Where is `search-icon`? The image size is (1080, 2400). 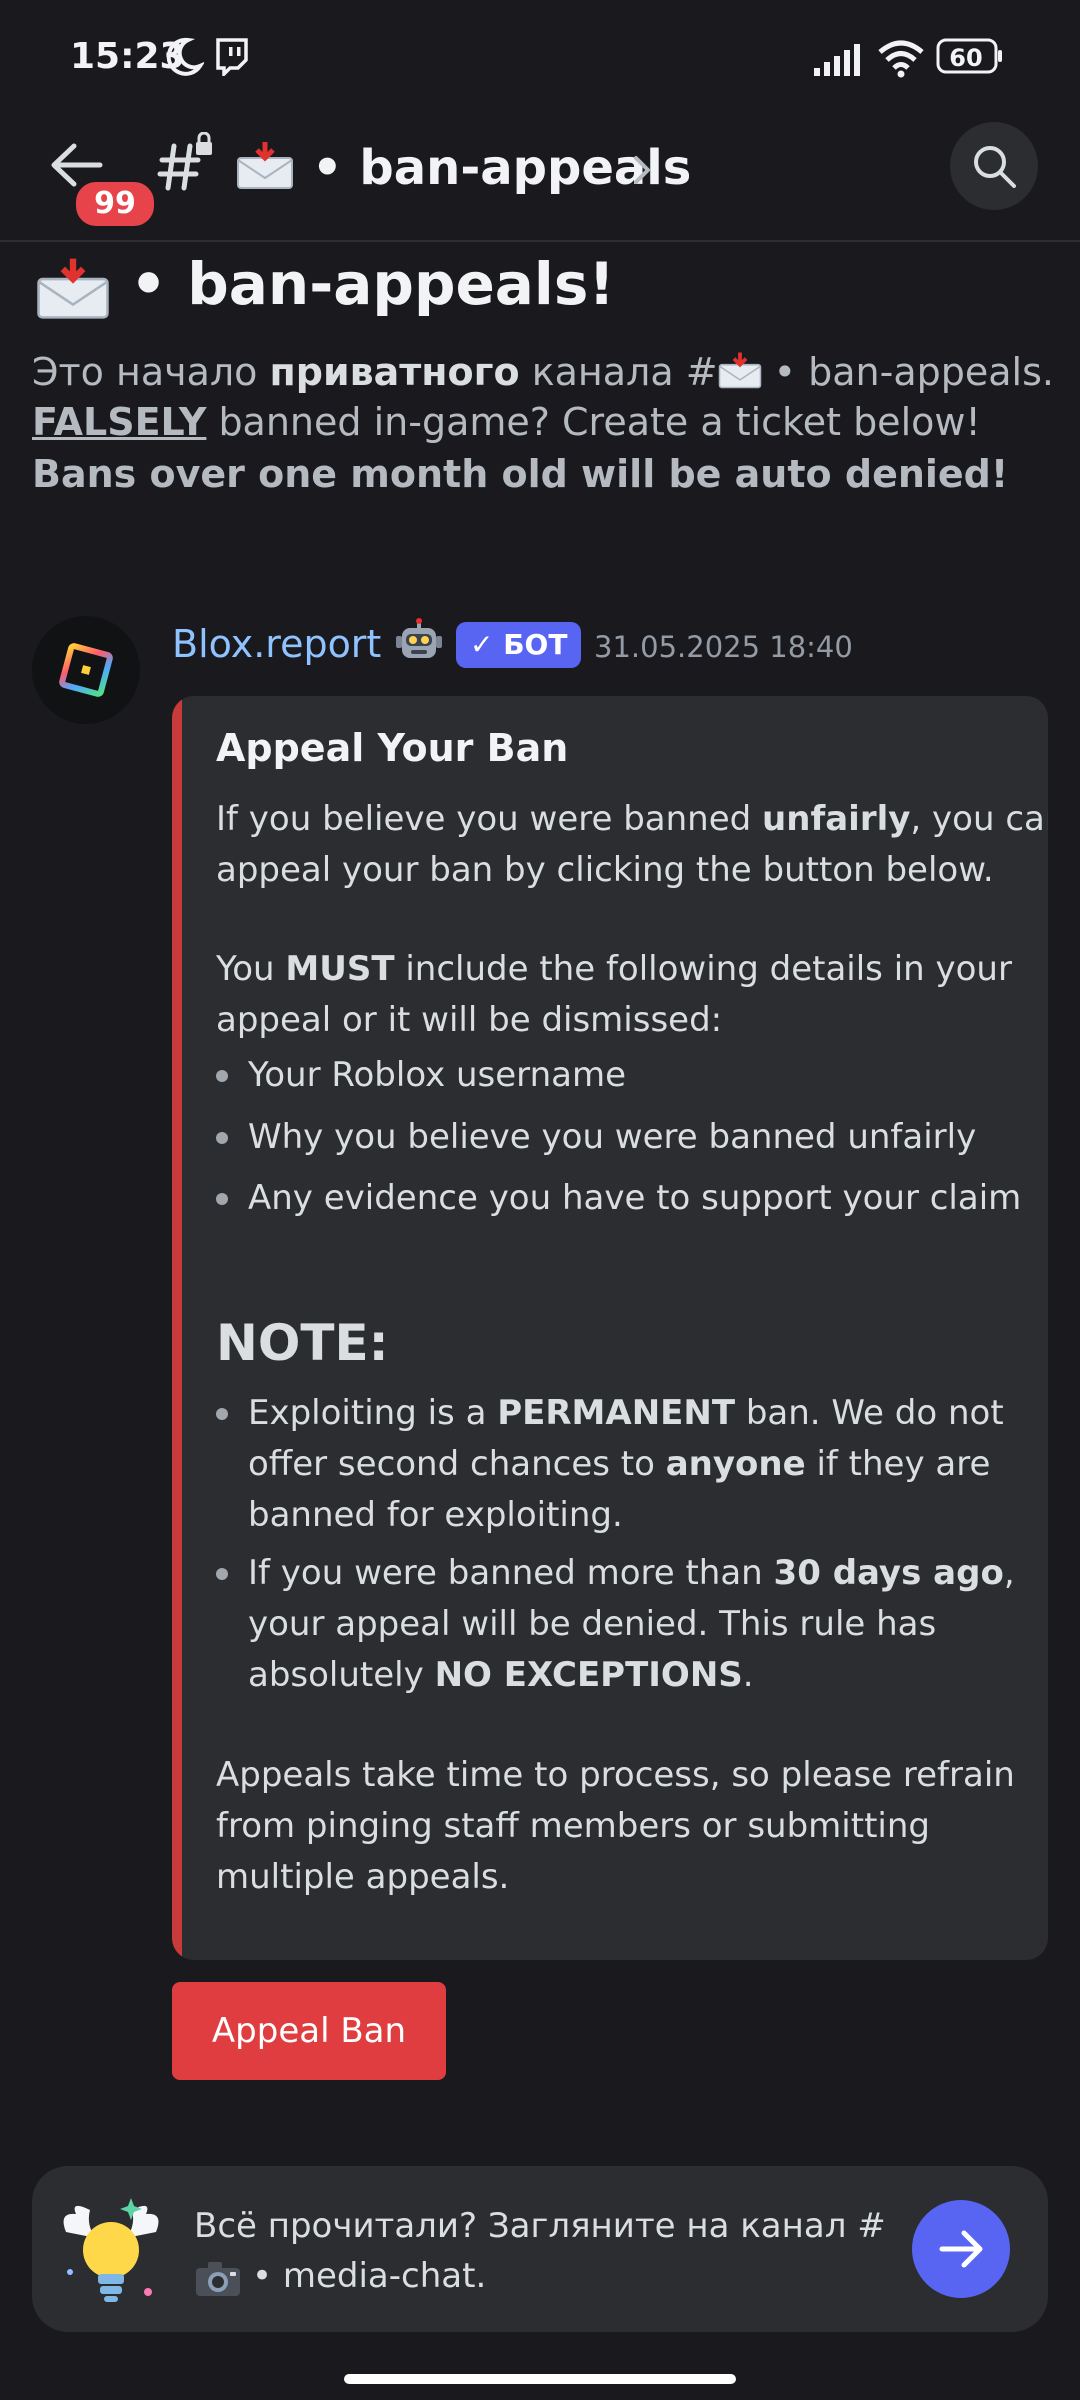
search-icon is located at coordinates (995, 167).